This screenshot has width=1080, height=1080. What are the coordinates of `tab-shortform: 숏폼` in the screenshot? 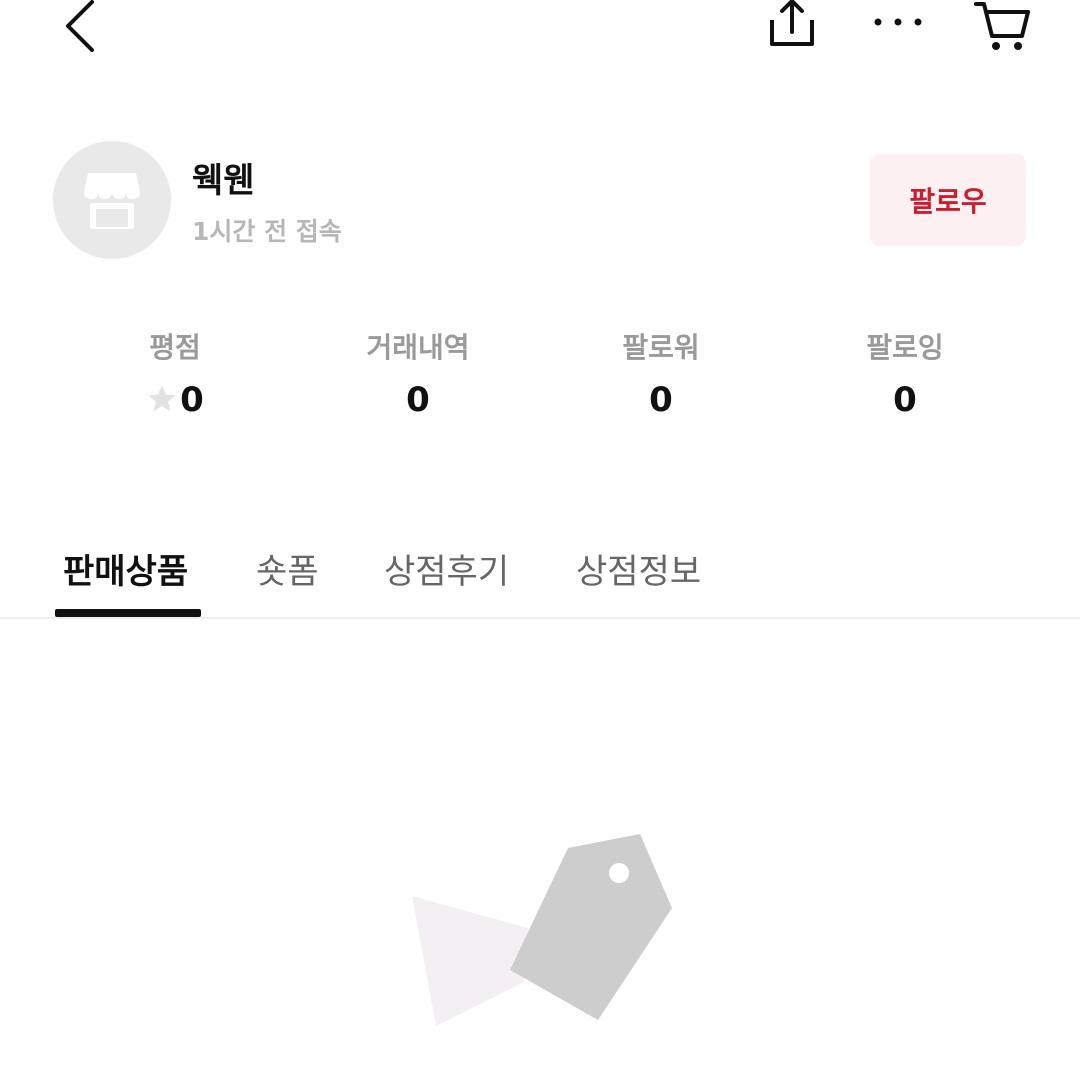 It's located at (287, 572).